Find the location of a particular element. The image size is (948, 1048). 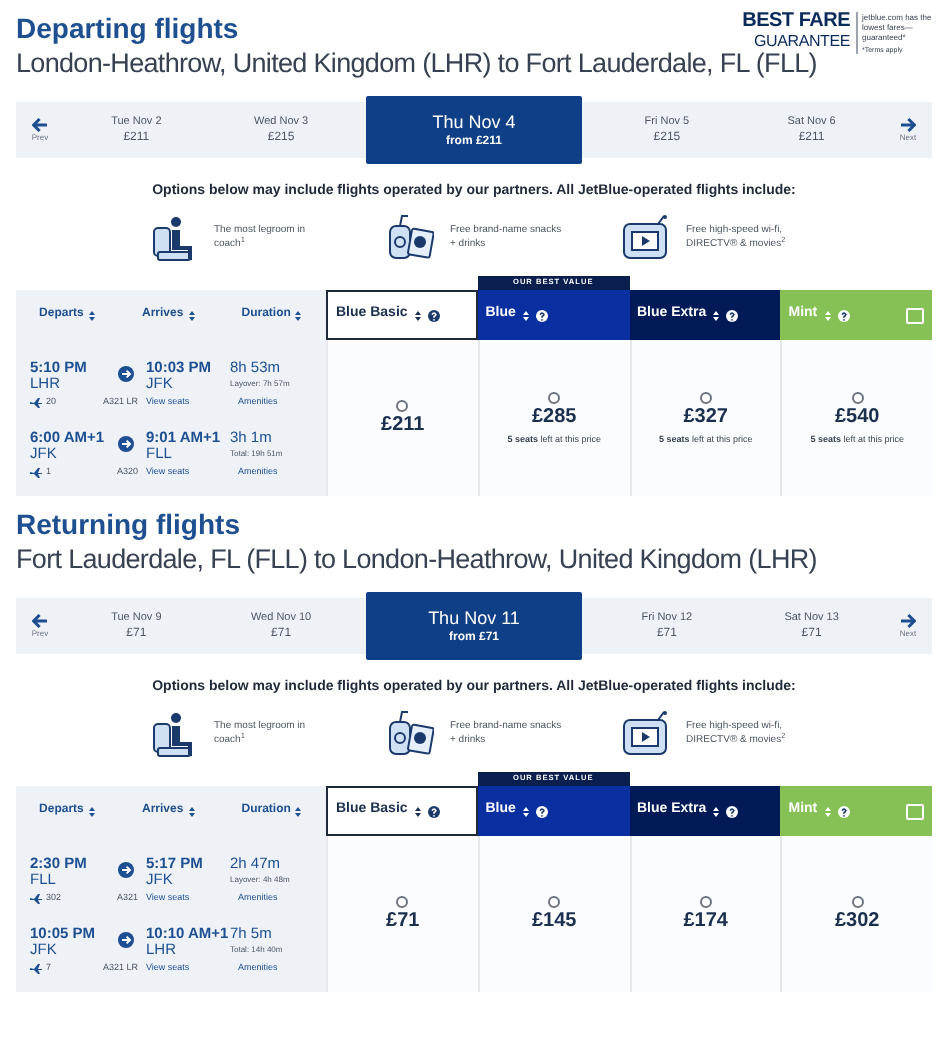

fare-price: £285 is located at coordinates (554, 416).